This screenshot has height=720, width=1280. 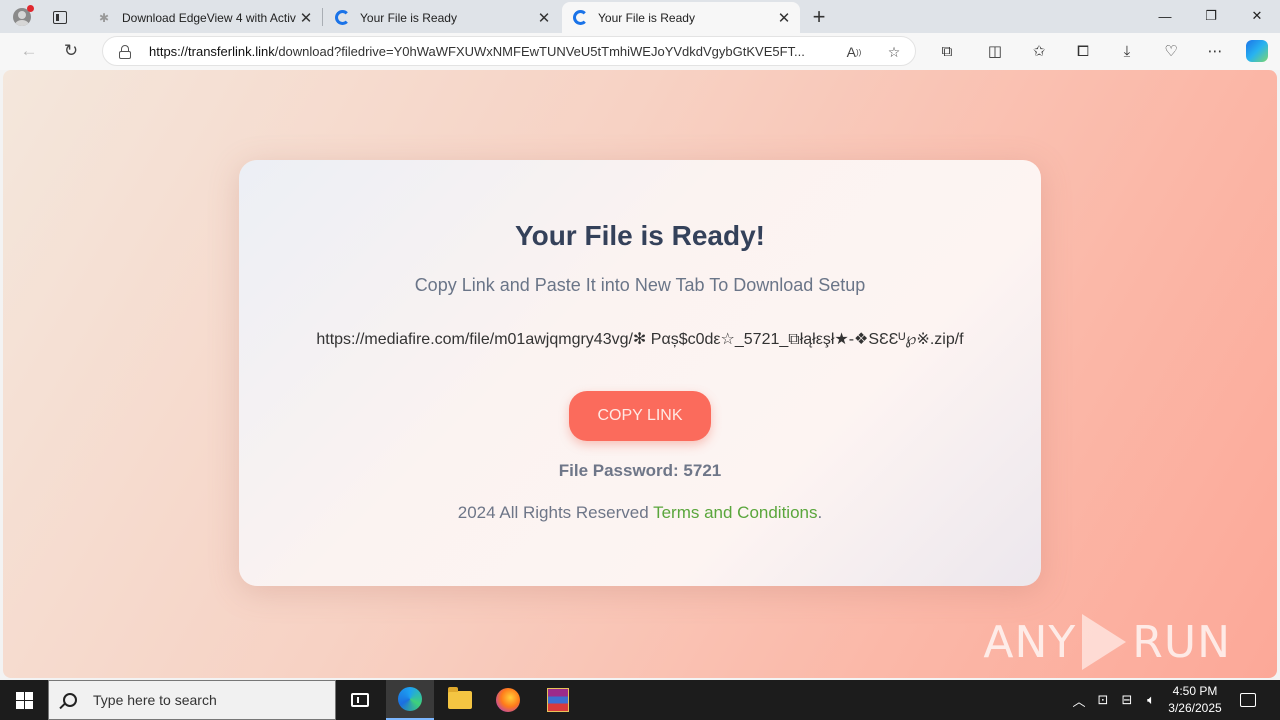 I want to click on network-icon: ⊟, so click(x=1127, y=700).